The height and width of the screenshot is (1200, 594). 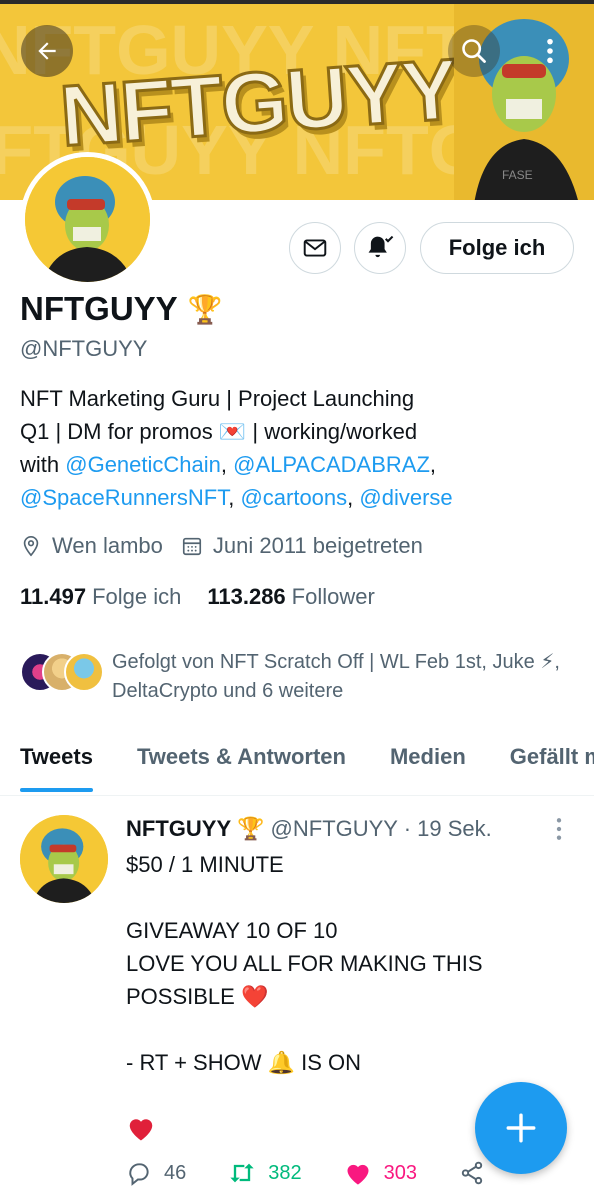 What do you see at coordinates (53, 596) in the screenshot?
I see `following-count: 11.497` at bounding box center [53, 596].